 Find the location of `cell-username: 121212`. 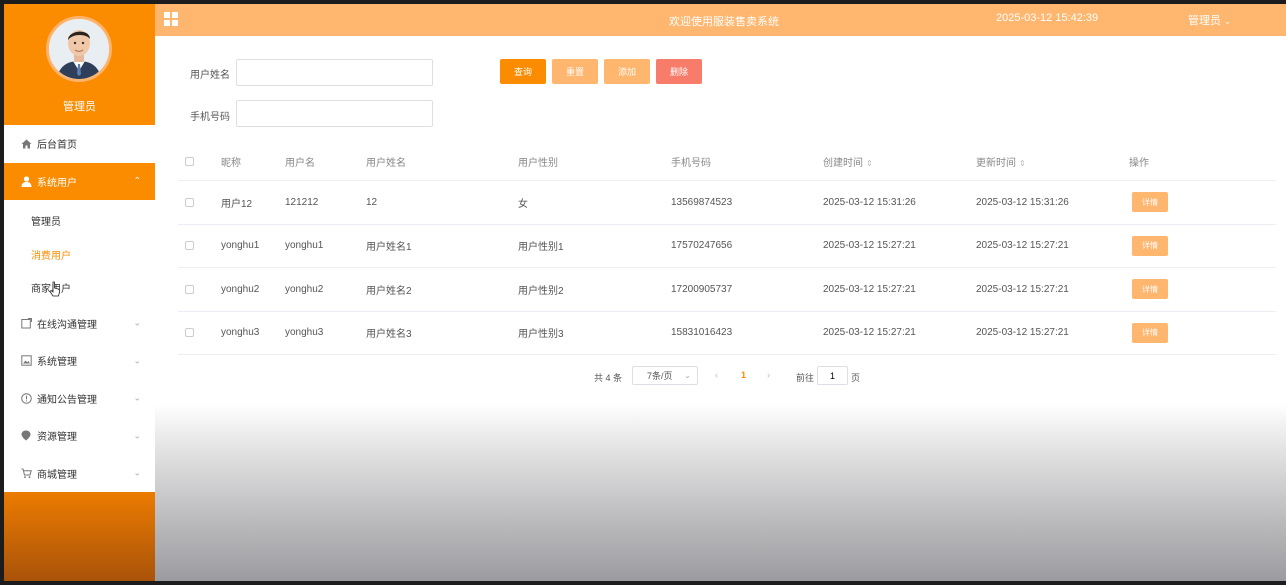

cell-username: 121212 is located at coordinates (302, 202).